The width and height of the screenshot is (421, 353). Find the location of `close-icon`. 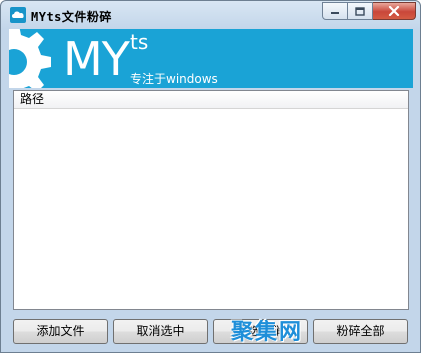

close-icon is located at coordinates (394, 11).